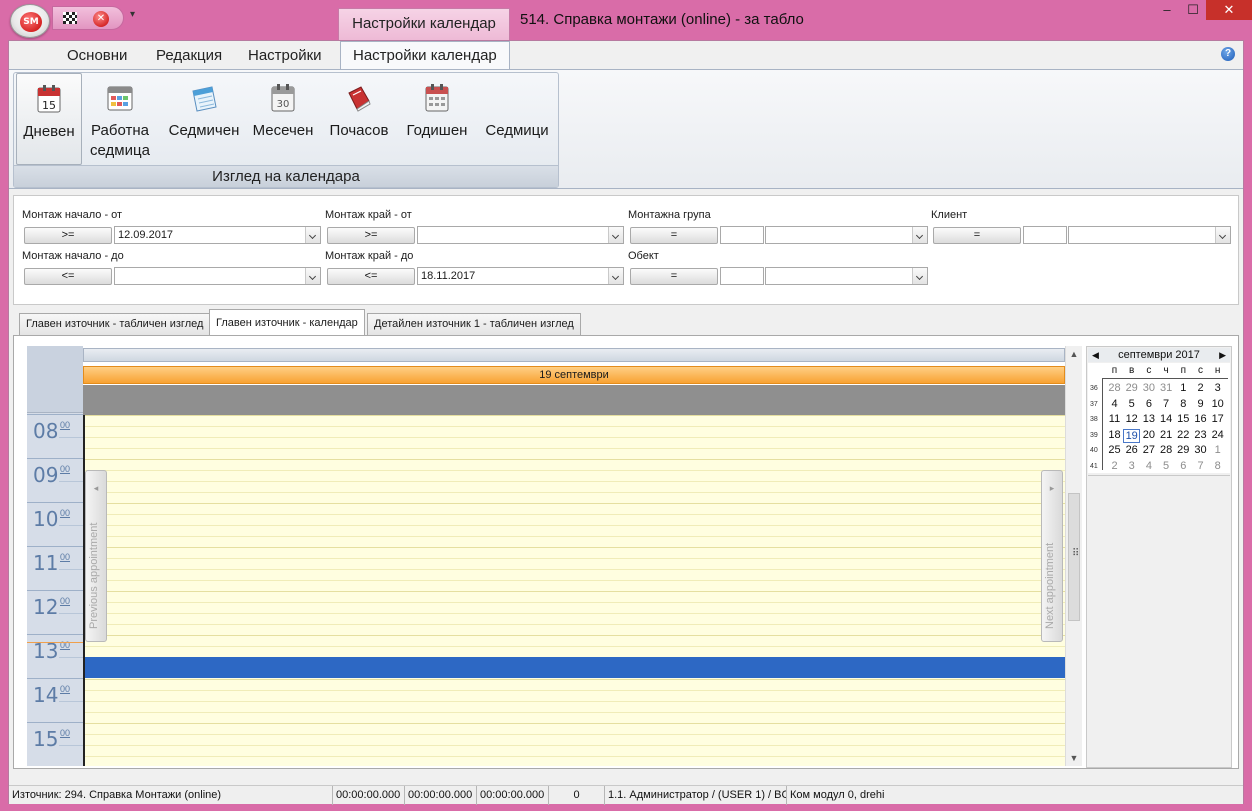 The height and width of the screenshot is (811, 1252). What do you see at coordinates (68, 276) in the screenshot?
I see `montage-start-to-operator: <=` at bounding box center [68, 276].